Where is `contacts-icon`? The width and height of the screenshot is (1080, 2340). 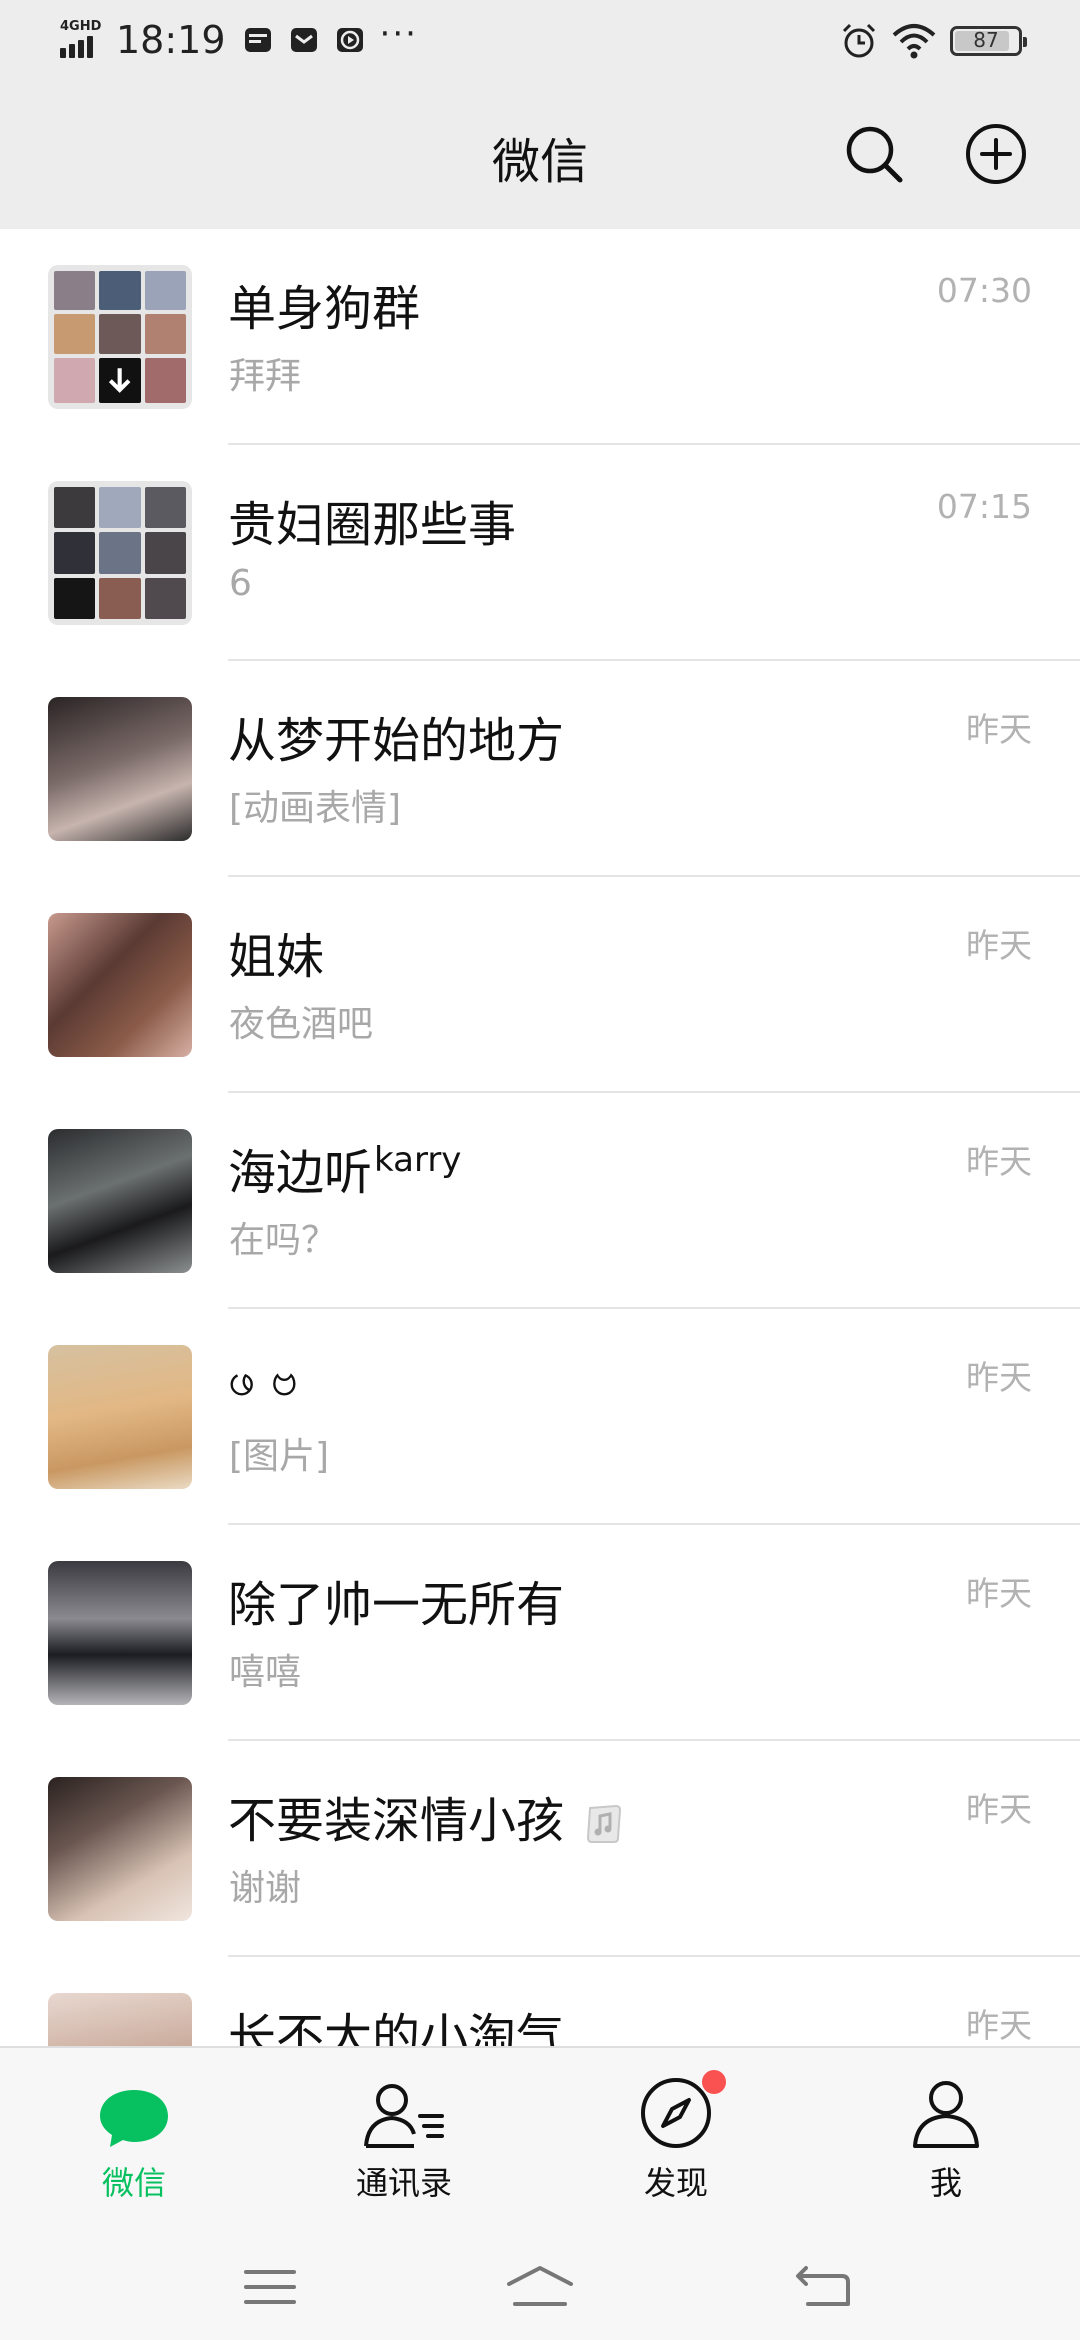
contacts-icon is located at coordinates (404, 2116).